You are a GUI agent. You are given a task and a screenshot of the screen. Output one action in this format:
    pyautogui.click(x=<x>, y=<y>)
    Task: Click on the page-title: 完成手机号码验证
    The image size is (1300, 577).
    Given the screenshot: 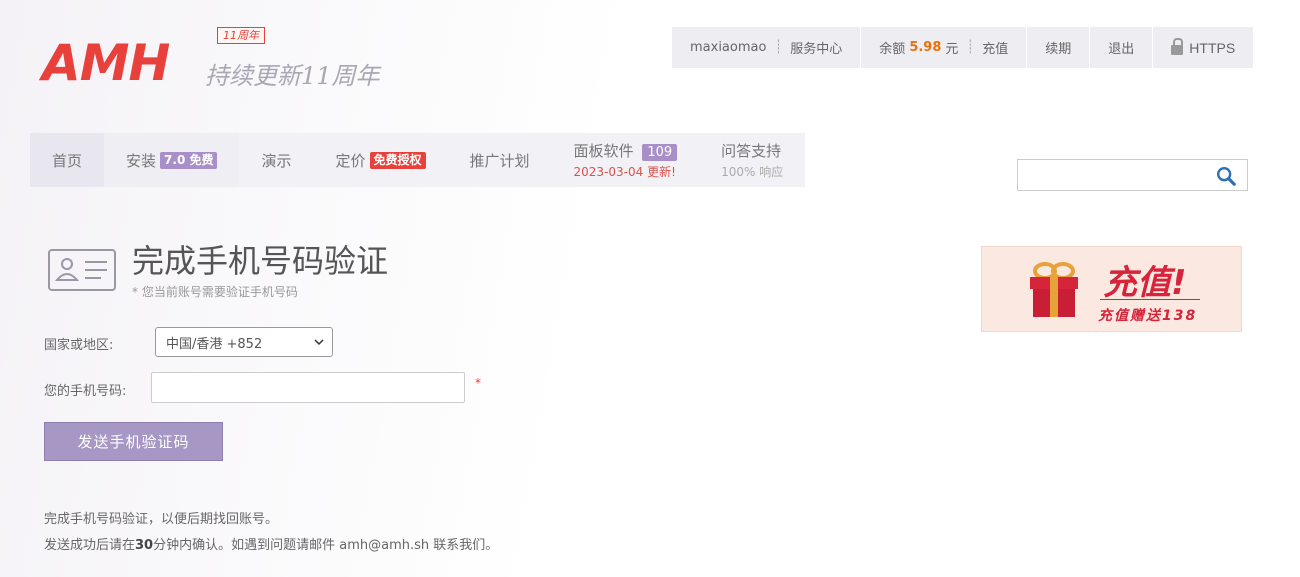 What is the action you would take?
    pyautogui.click(x=260, y=261)
    